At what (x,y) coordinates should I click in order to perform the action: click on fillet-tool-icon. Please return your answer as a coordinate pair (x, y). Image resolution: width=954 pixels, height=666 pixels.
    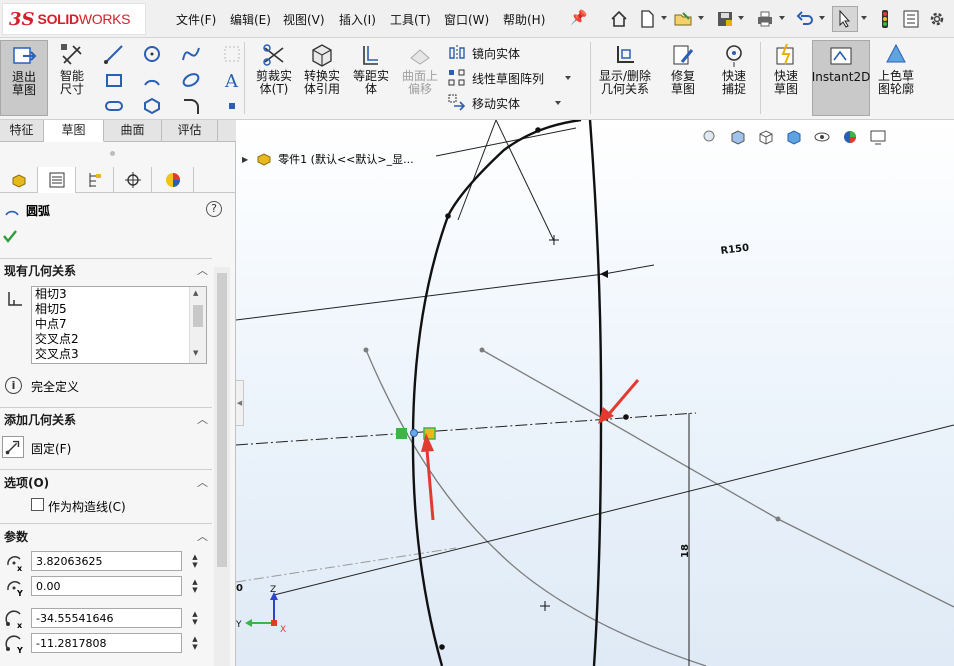
    Looking at the image, I should click on (191, 106).